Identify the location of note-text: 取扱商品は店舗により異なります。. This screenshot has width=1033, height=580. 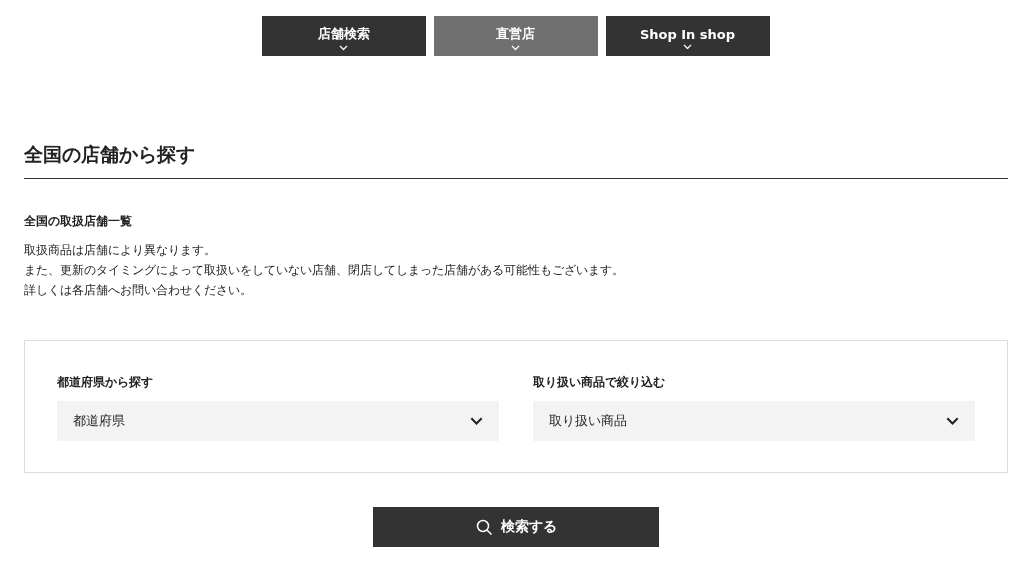
(120, 250).